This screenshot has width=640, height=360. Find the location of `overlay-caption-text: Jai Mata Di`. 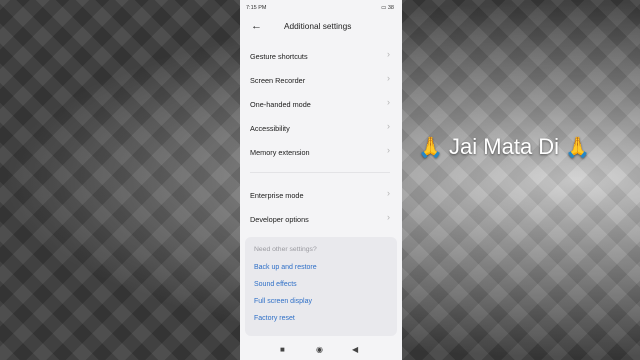

overlay-caption-text: Jai Mata Di is located at coordinates (504, 146).